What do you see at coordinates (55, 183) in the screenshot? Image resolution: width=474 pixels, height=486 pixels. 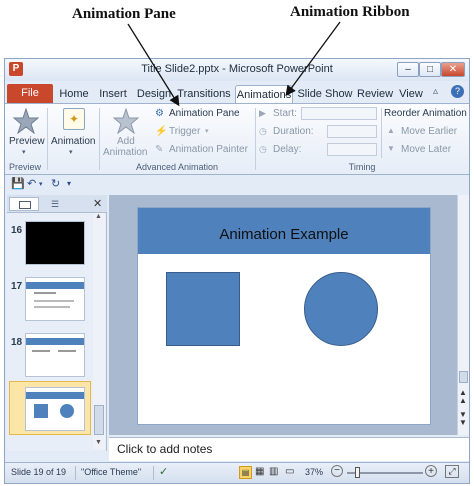 I see `redo-icon: ↻` at bounding box center [55, 183].